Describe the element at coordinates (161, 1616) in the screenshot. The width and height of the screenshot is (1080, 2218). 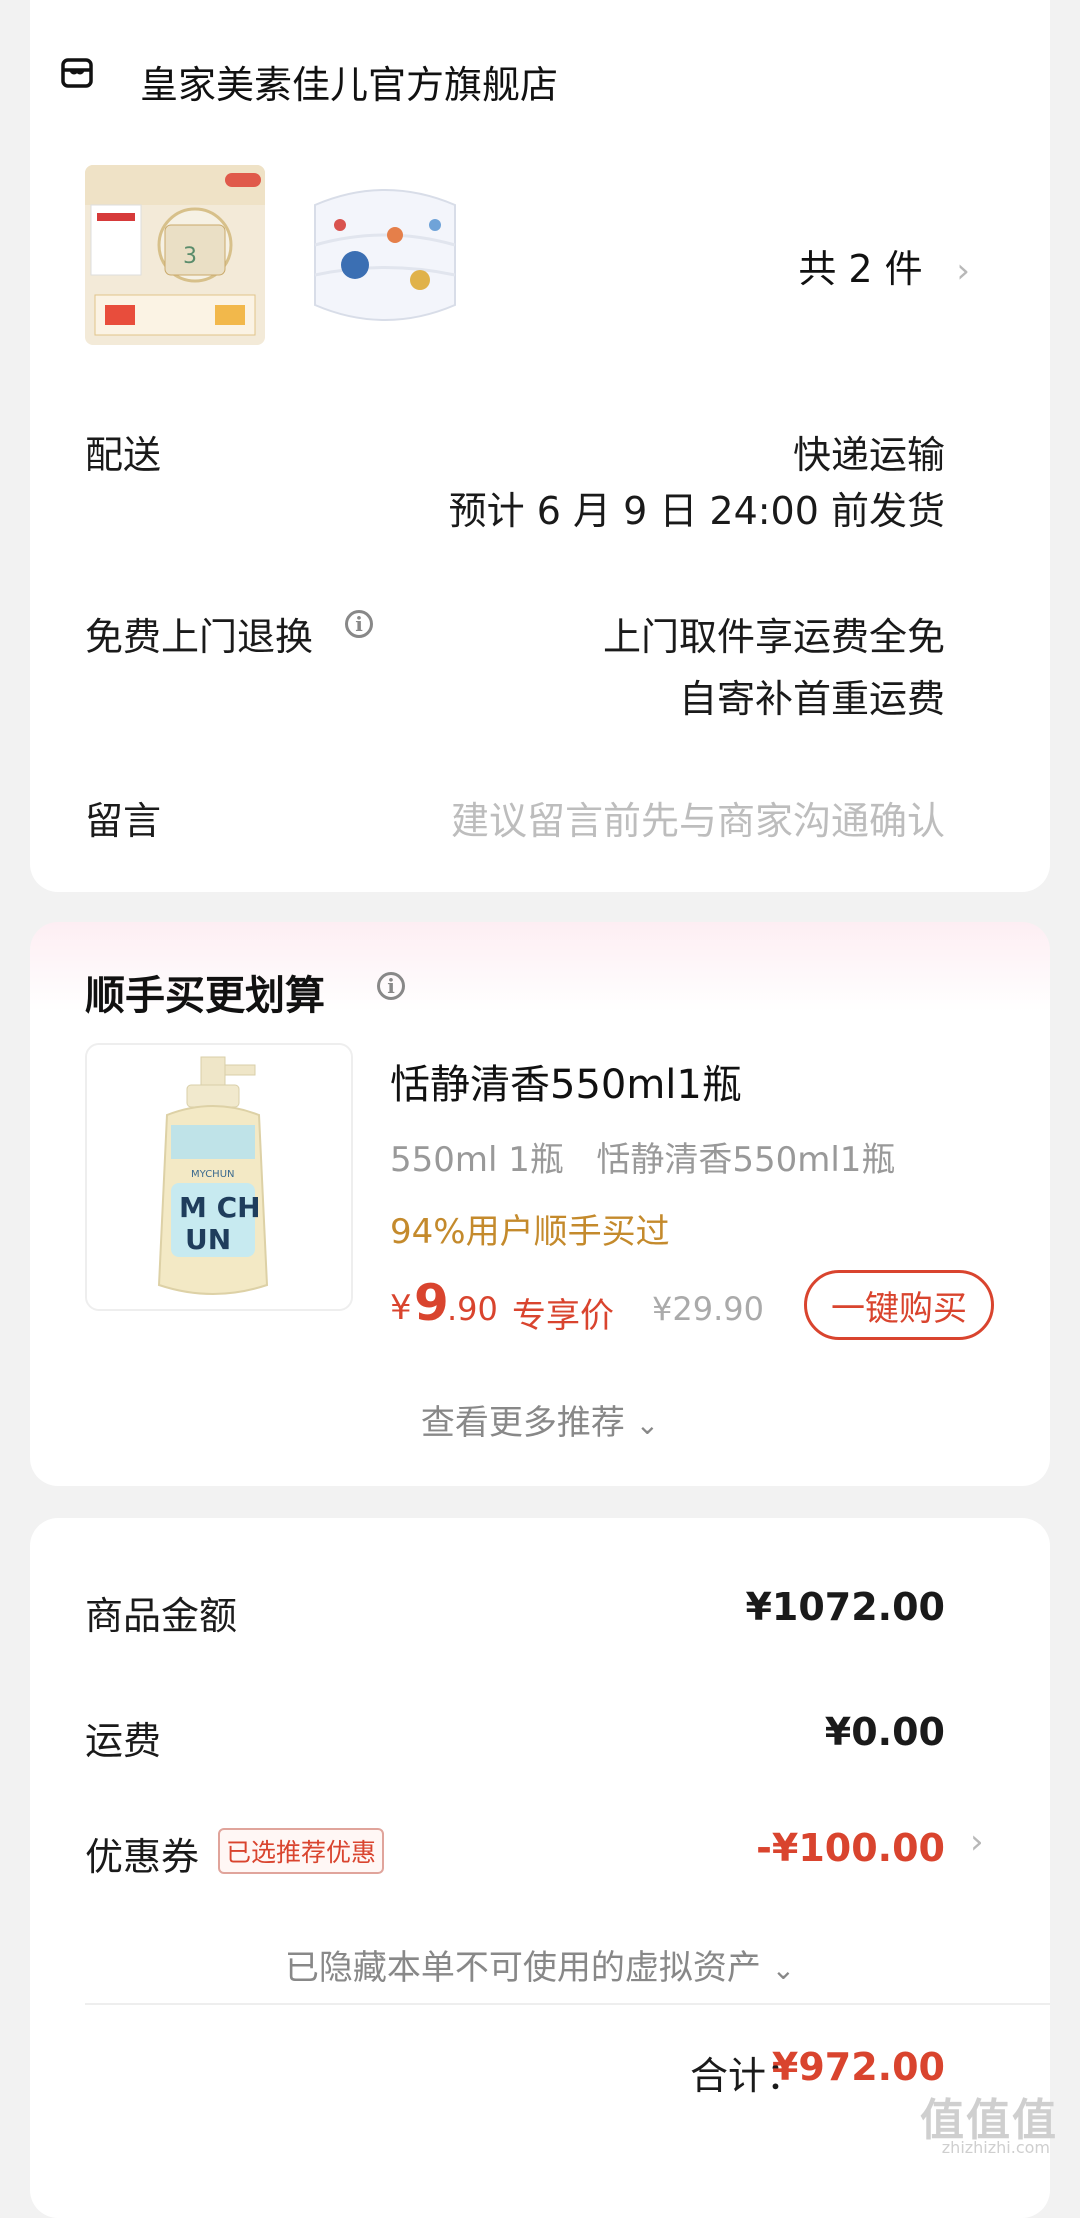
I see `goods-amount-label: 商品金额` at that location.